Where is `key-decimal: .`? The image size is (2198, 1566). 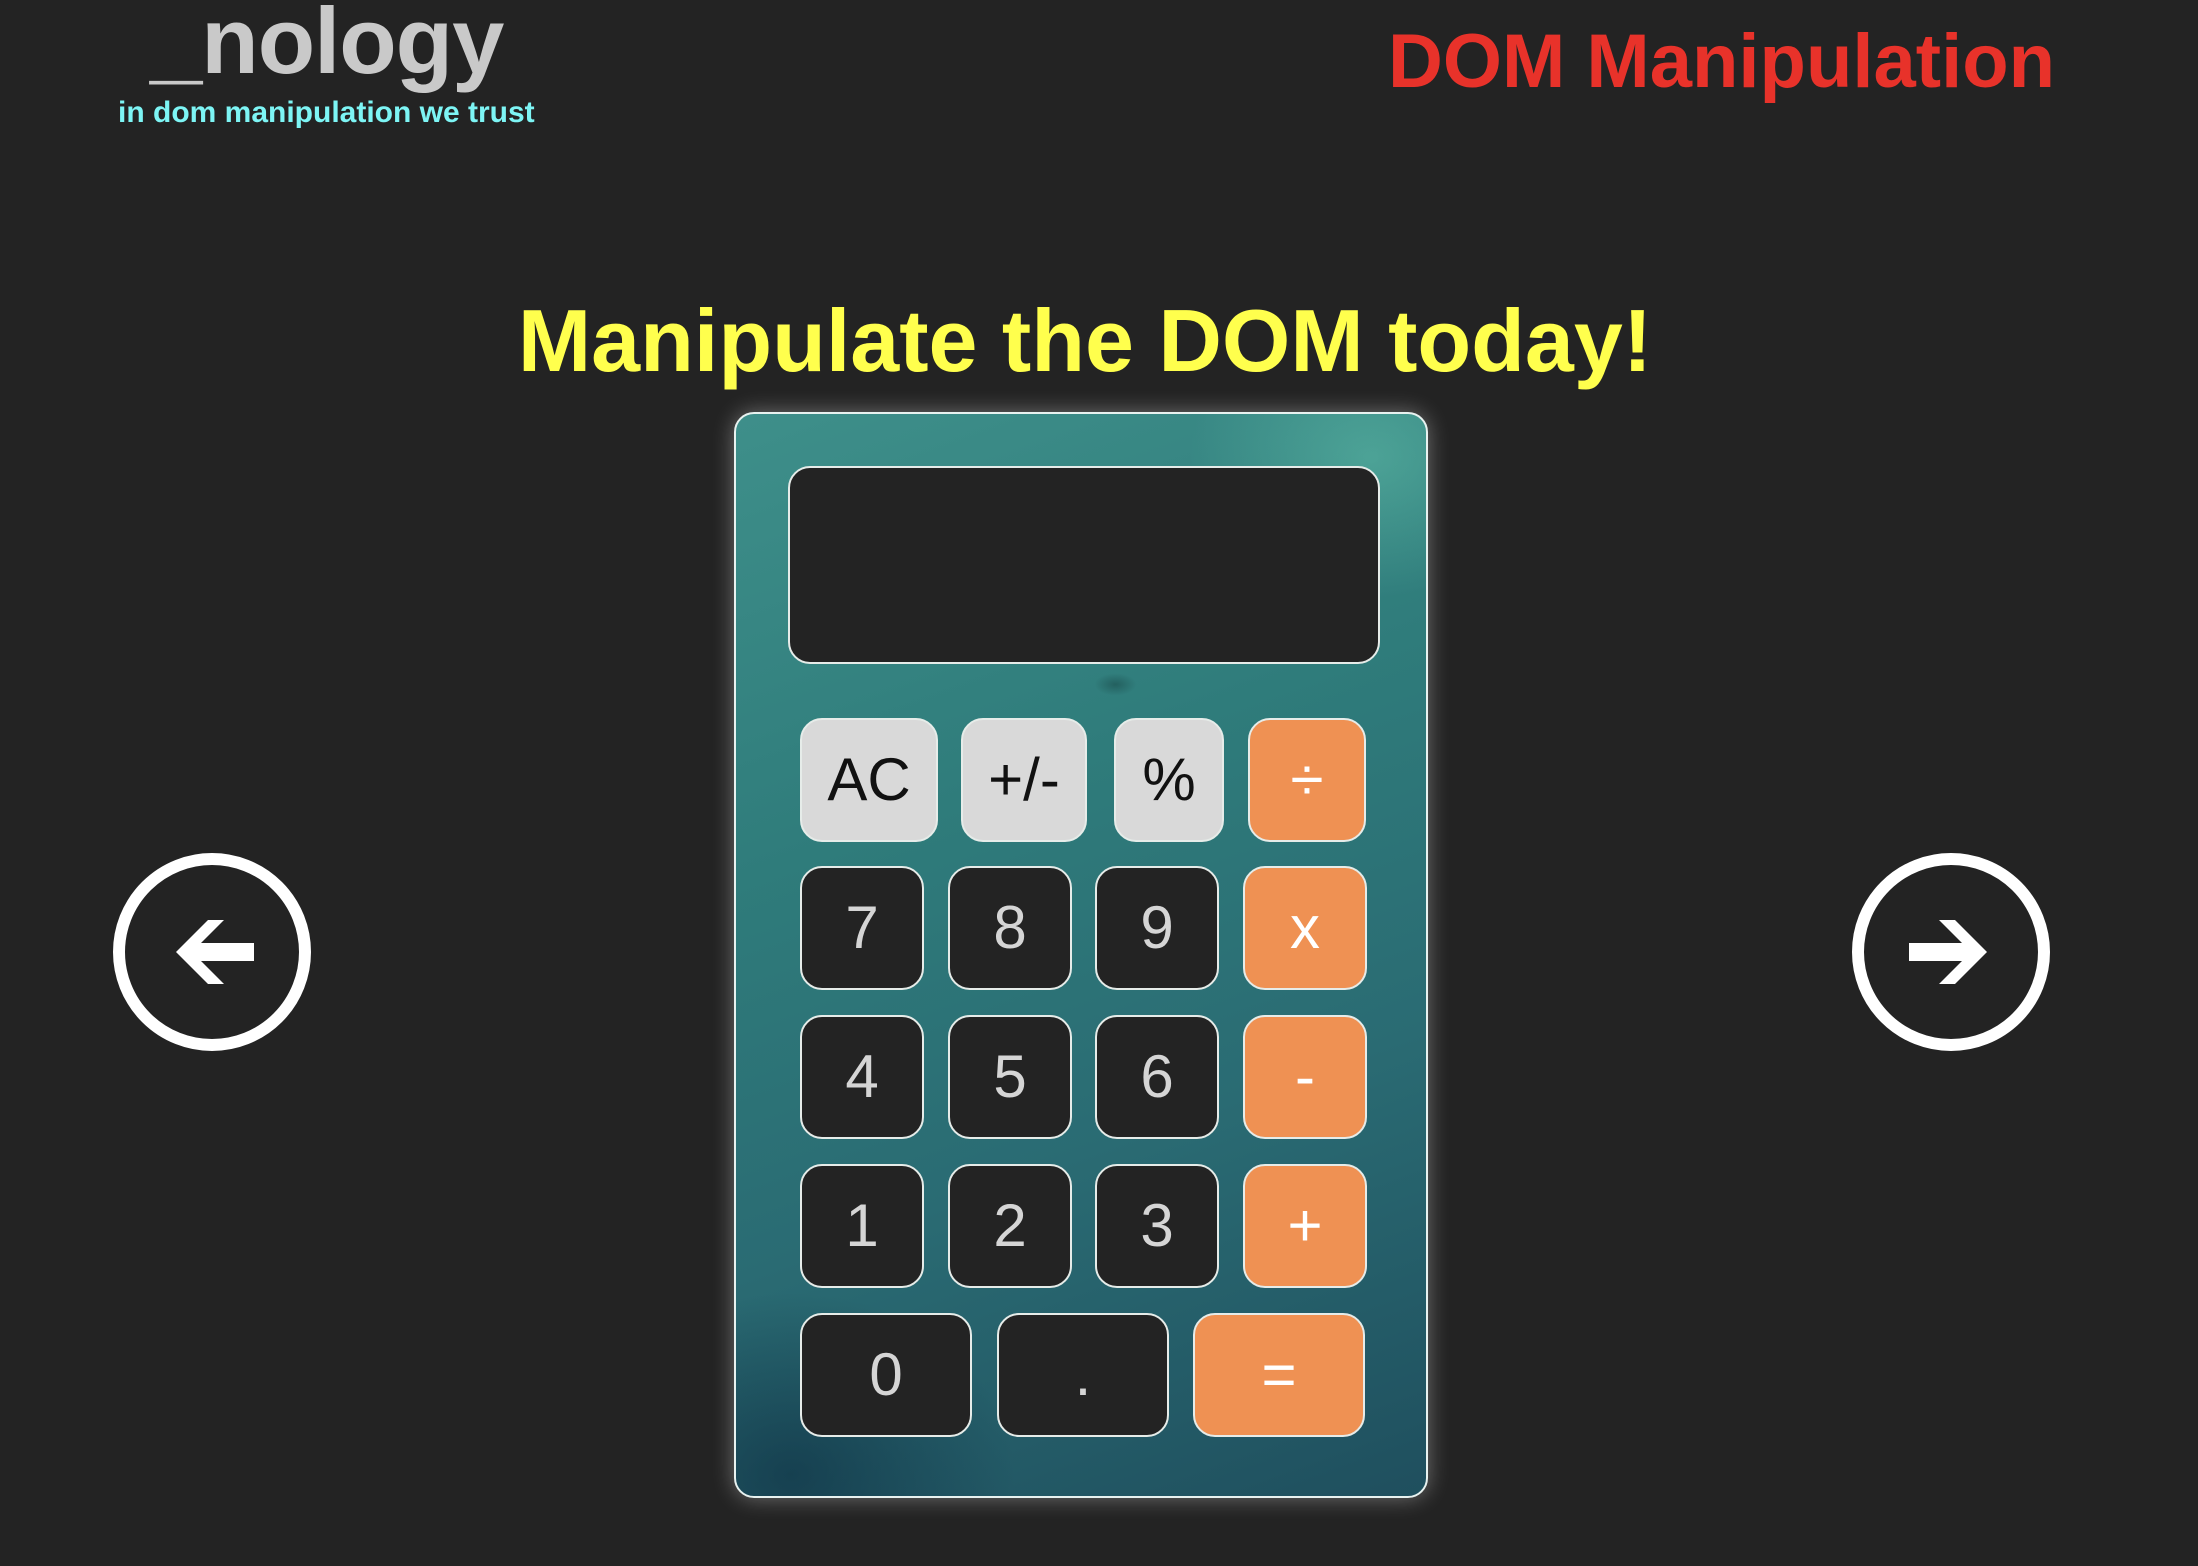 key-decimal: . is located at coordinates (1083, 1375).